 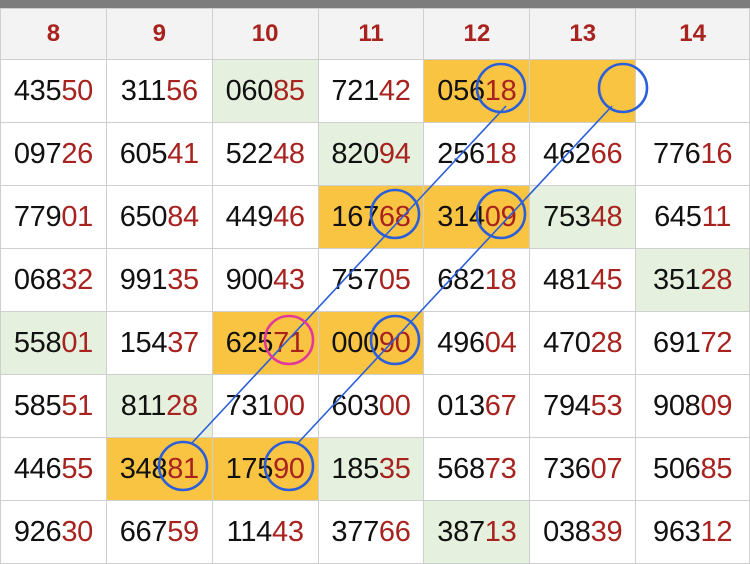 What do you see at coordinates (692, 34) in the screenshot?
I see `column-header-14: 14` at bounding box center [692, 34].